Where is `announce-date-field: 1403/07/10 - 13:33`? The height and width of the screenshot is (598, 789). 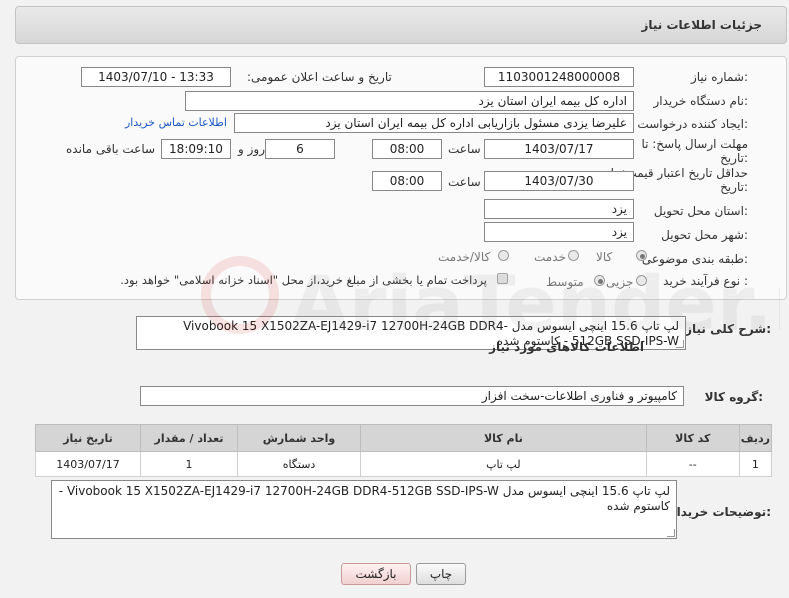
announce-date-field: 1403/07/10 - 13:33 is located at coordinates (156, 77).